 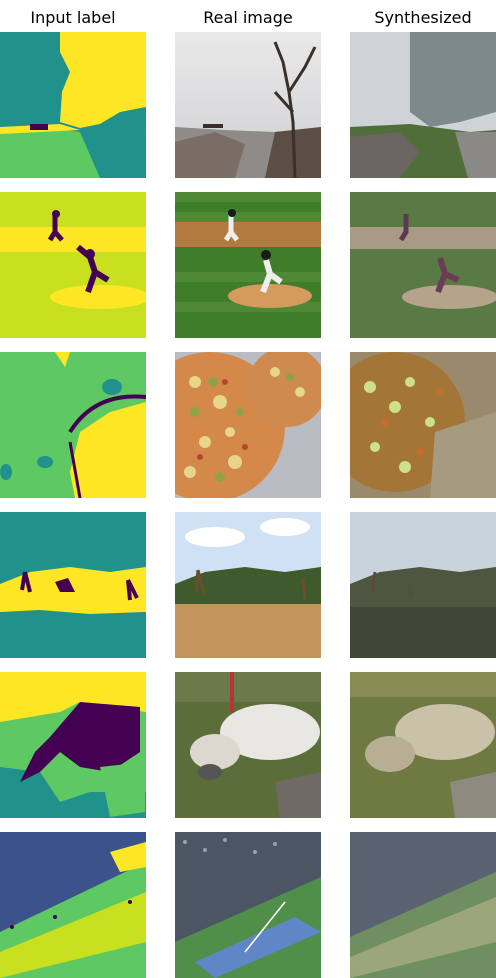 What do you see at coordinates (248, 17) in the screenshot?
I see `column-header-real-image: Real image` at bounding box center [248, 17].